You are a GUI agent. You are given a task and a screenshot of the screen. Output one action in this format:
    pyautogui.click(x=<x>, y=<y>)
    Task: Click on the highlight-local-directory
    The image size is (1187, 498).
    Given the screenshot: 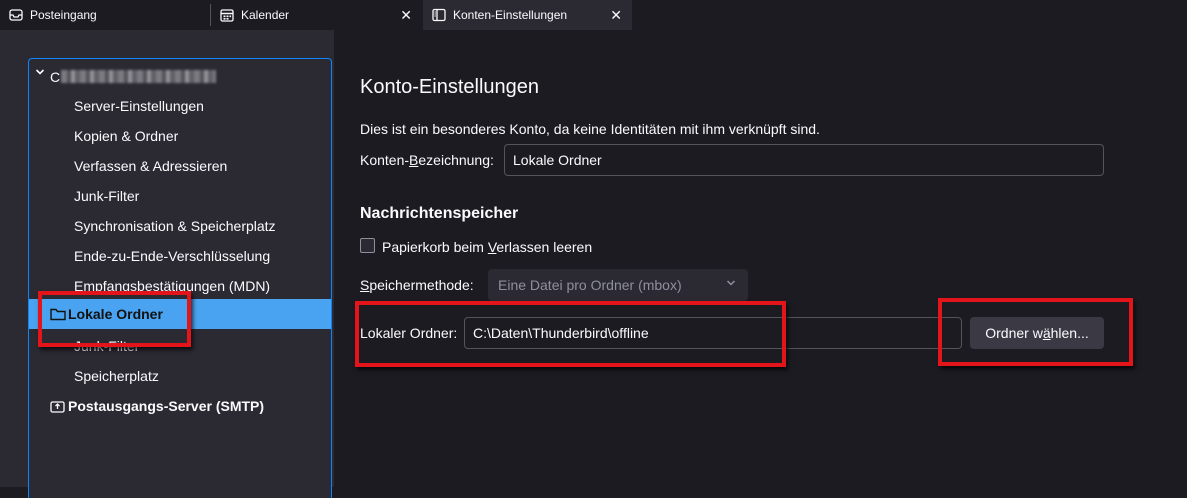 What is the action you would take?
    pyautogui.click(x=570, y=334)
    